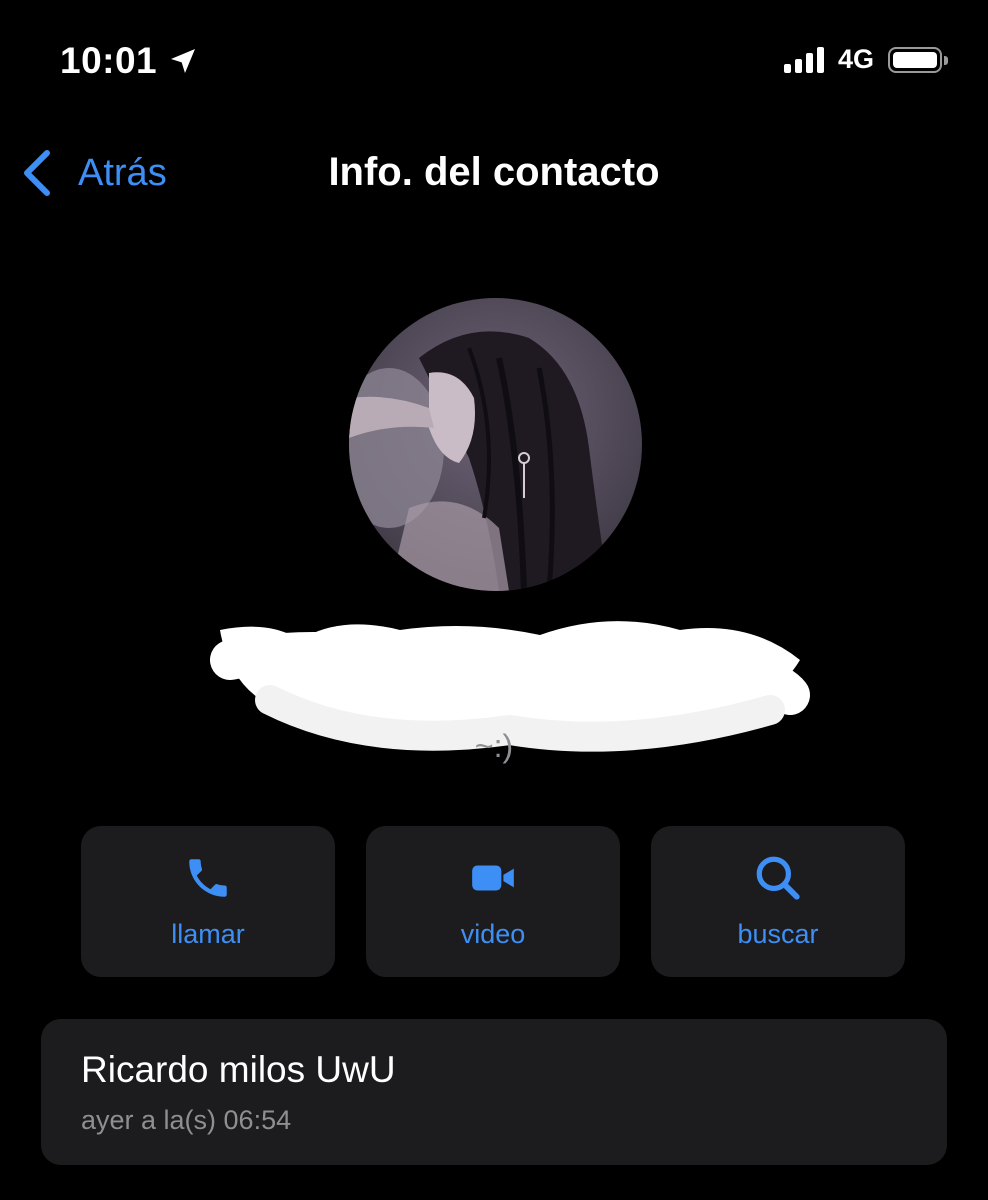 Image resolution: width=988 pixels, height=1200 pixels. Describe the element at coordinates (186, 1120) in the screenshot. I see `about-date: ayer a la(s) 06:54` at that location.